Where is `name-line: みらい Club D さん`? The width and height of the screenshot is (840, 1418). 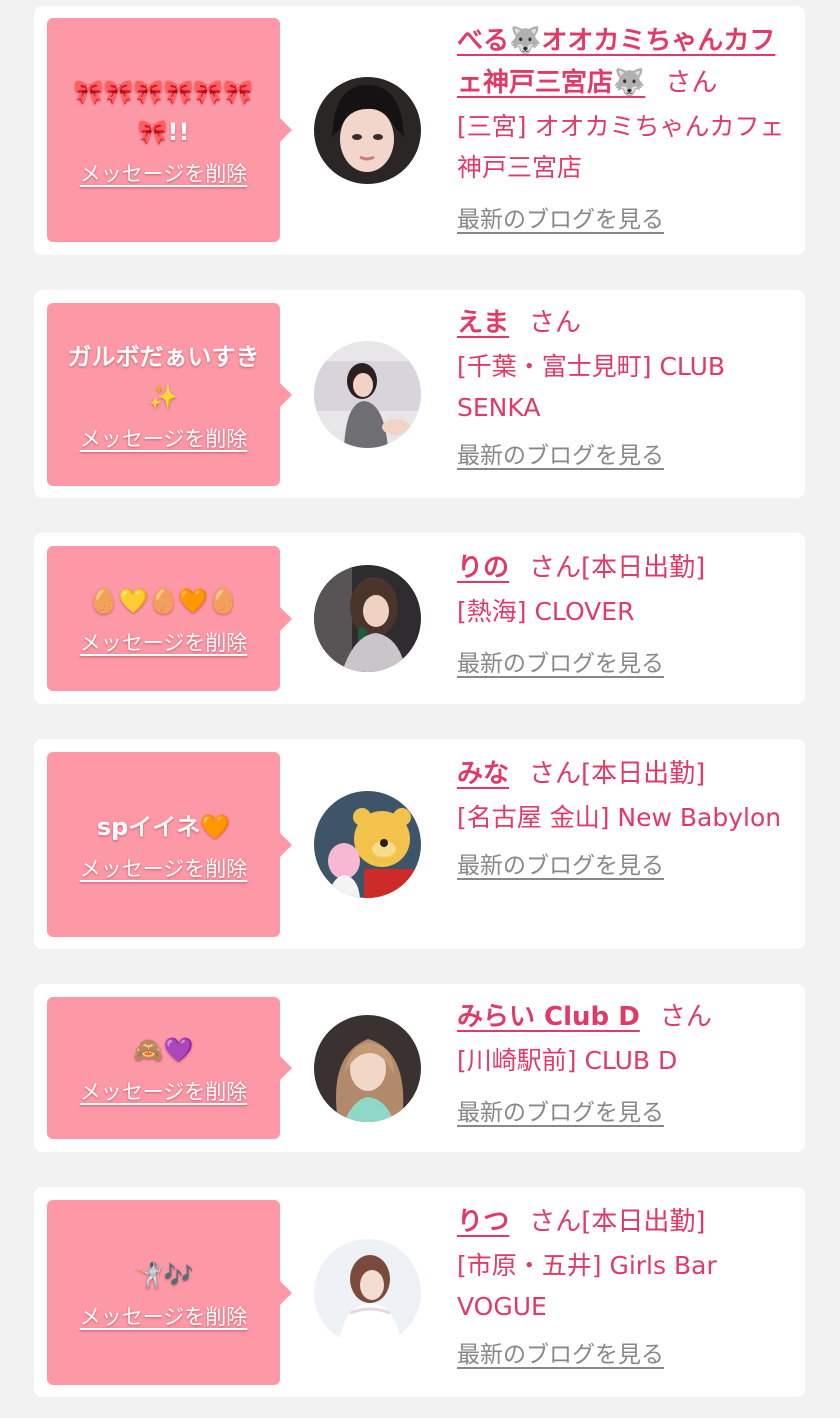
name-line: みらい Club D さん is located at coordinates (627, 1017).